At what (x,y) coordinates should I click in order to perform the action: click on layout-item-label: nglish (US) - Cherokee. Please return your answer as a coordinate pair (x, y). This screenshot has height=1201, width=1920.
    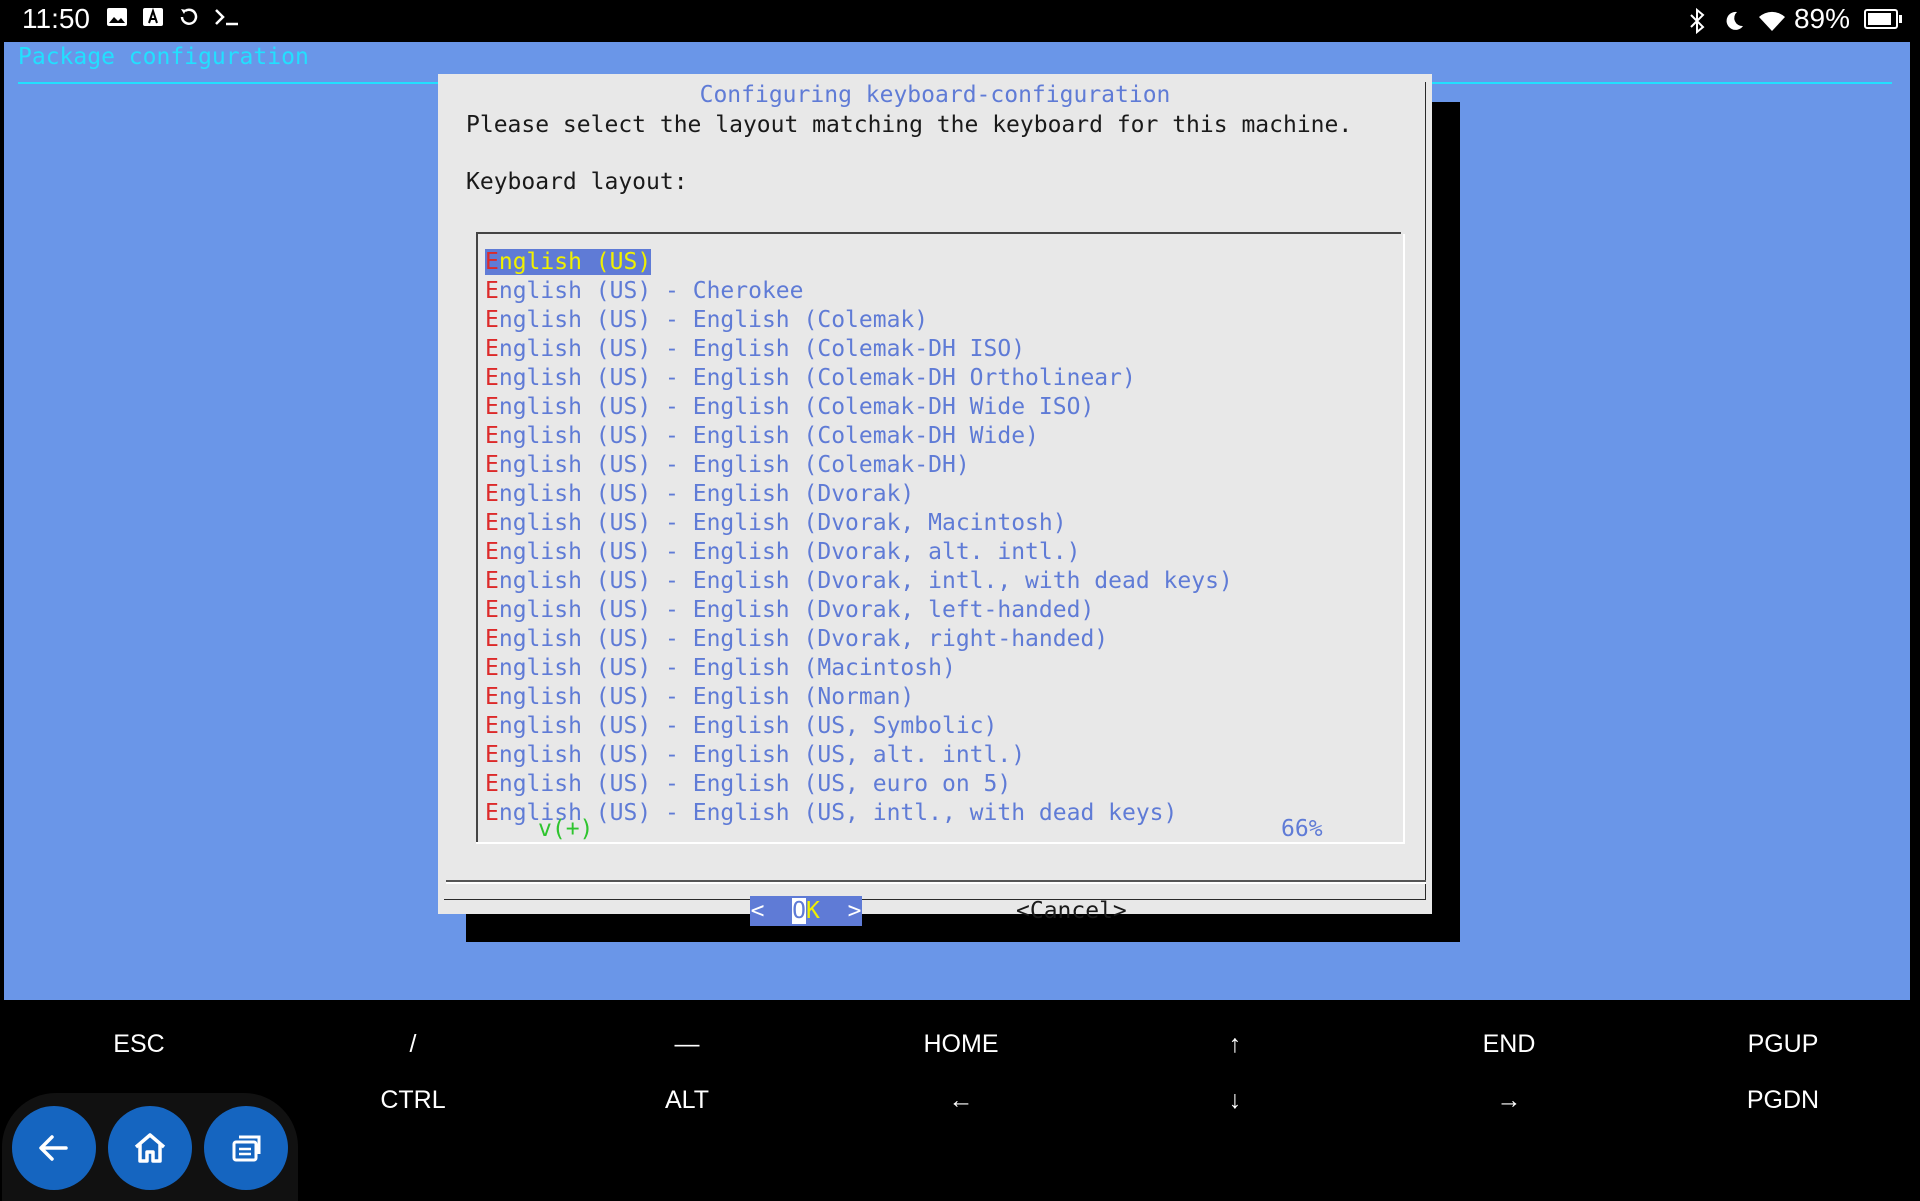
    Looking at the image, I should click on (651, 291).